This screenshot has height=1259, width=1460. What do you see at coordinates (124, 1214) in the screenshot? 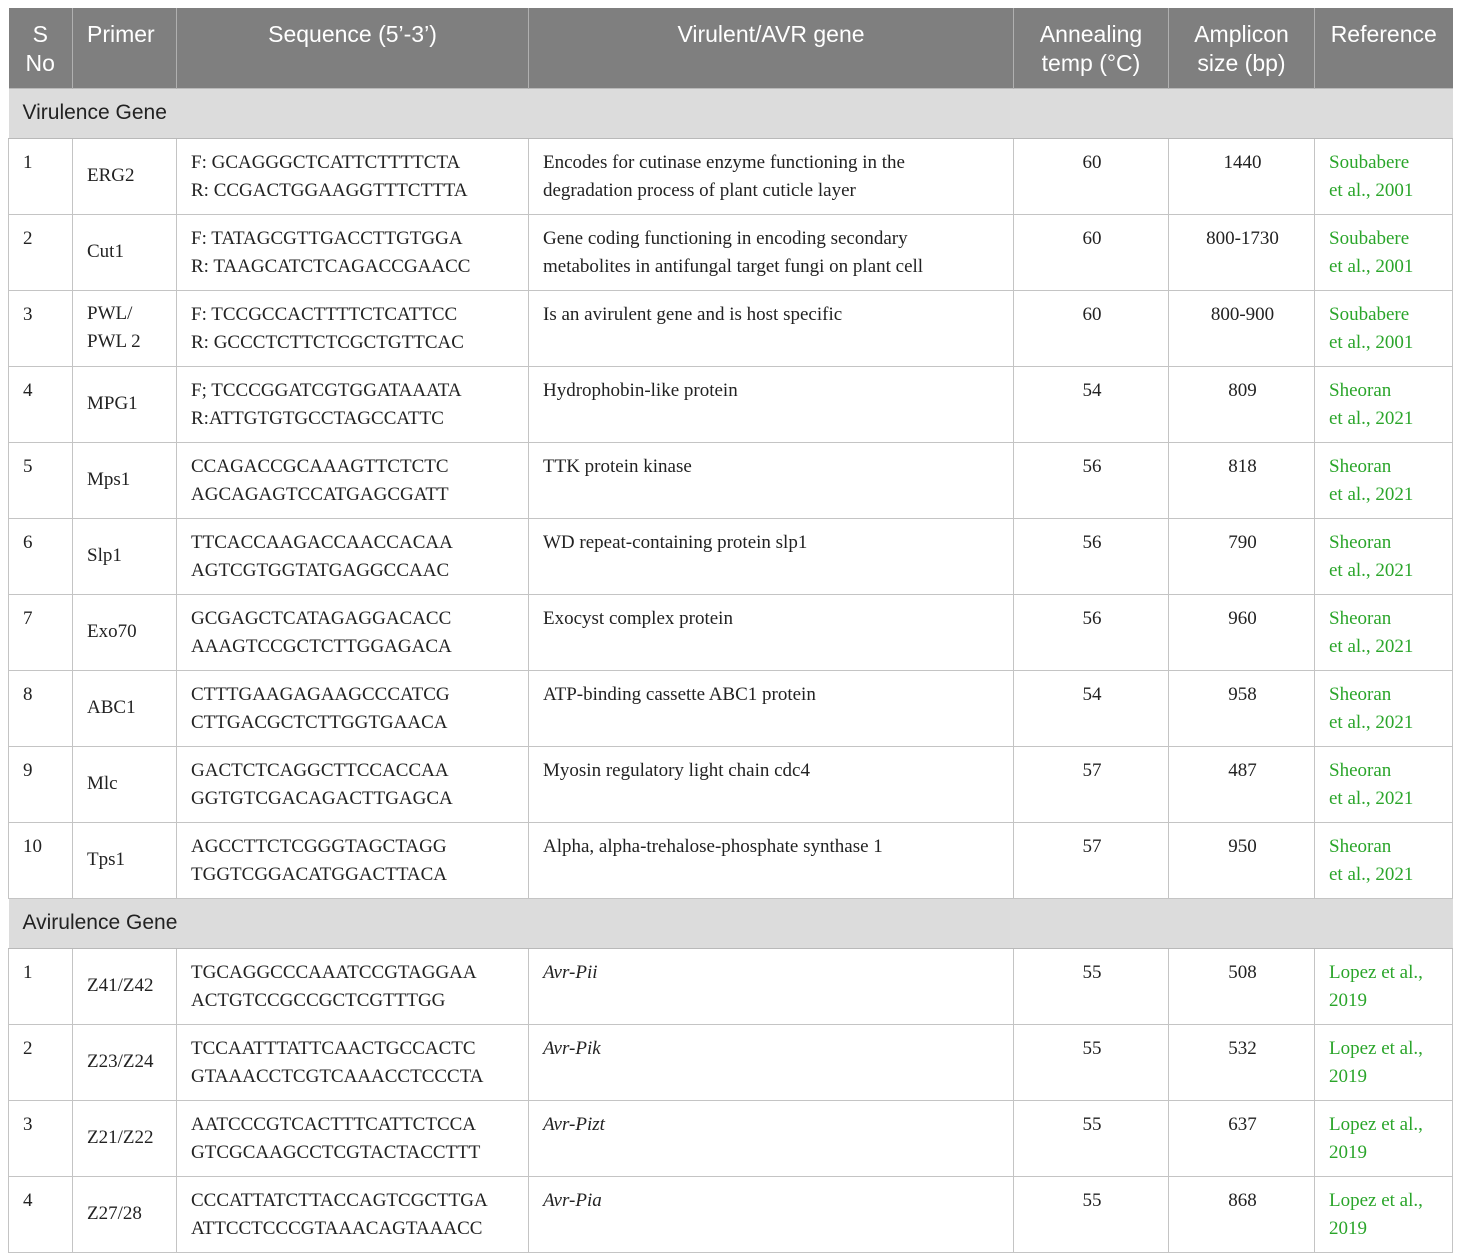
I see `cell-primer: Z27/28` at bounding box center [124, 1214].